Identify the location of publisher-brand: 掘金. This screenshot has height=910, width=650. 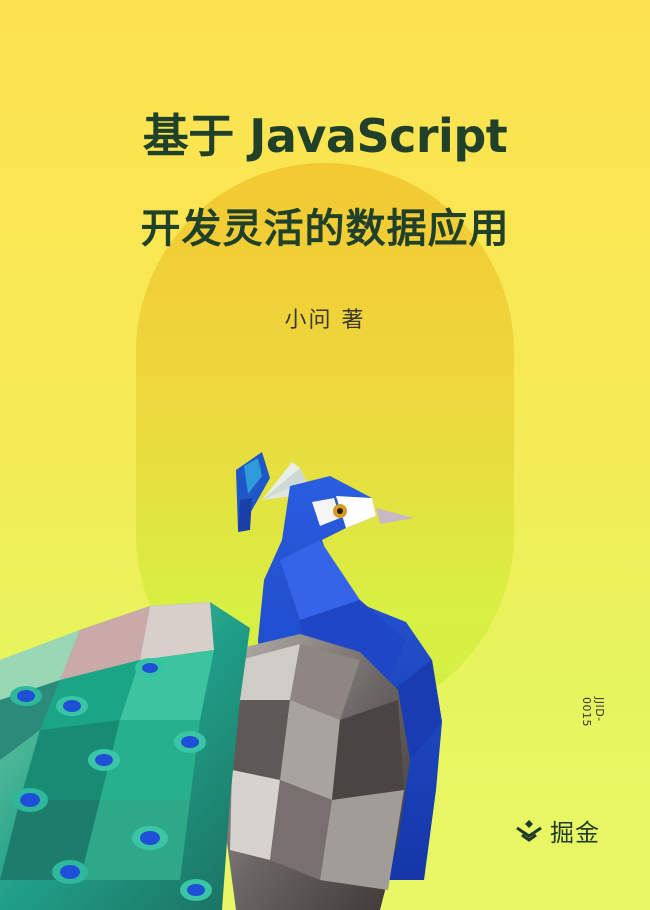
(564, 830).